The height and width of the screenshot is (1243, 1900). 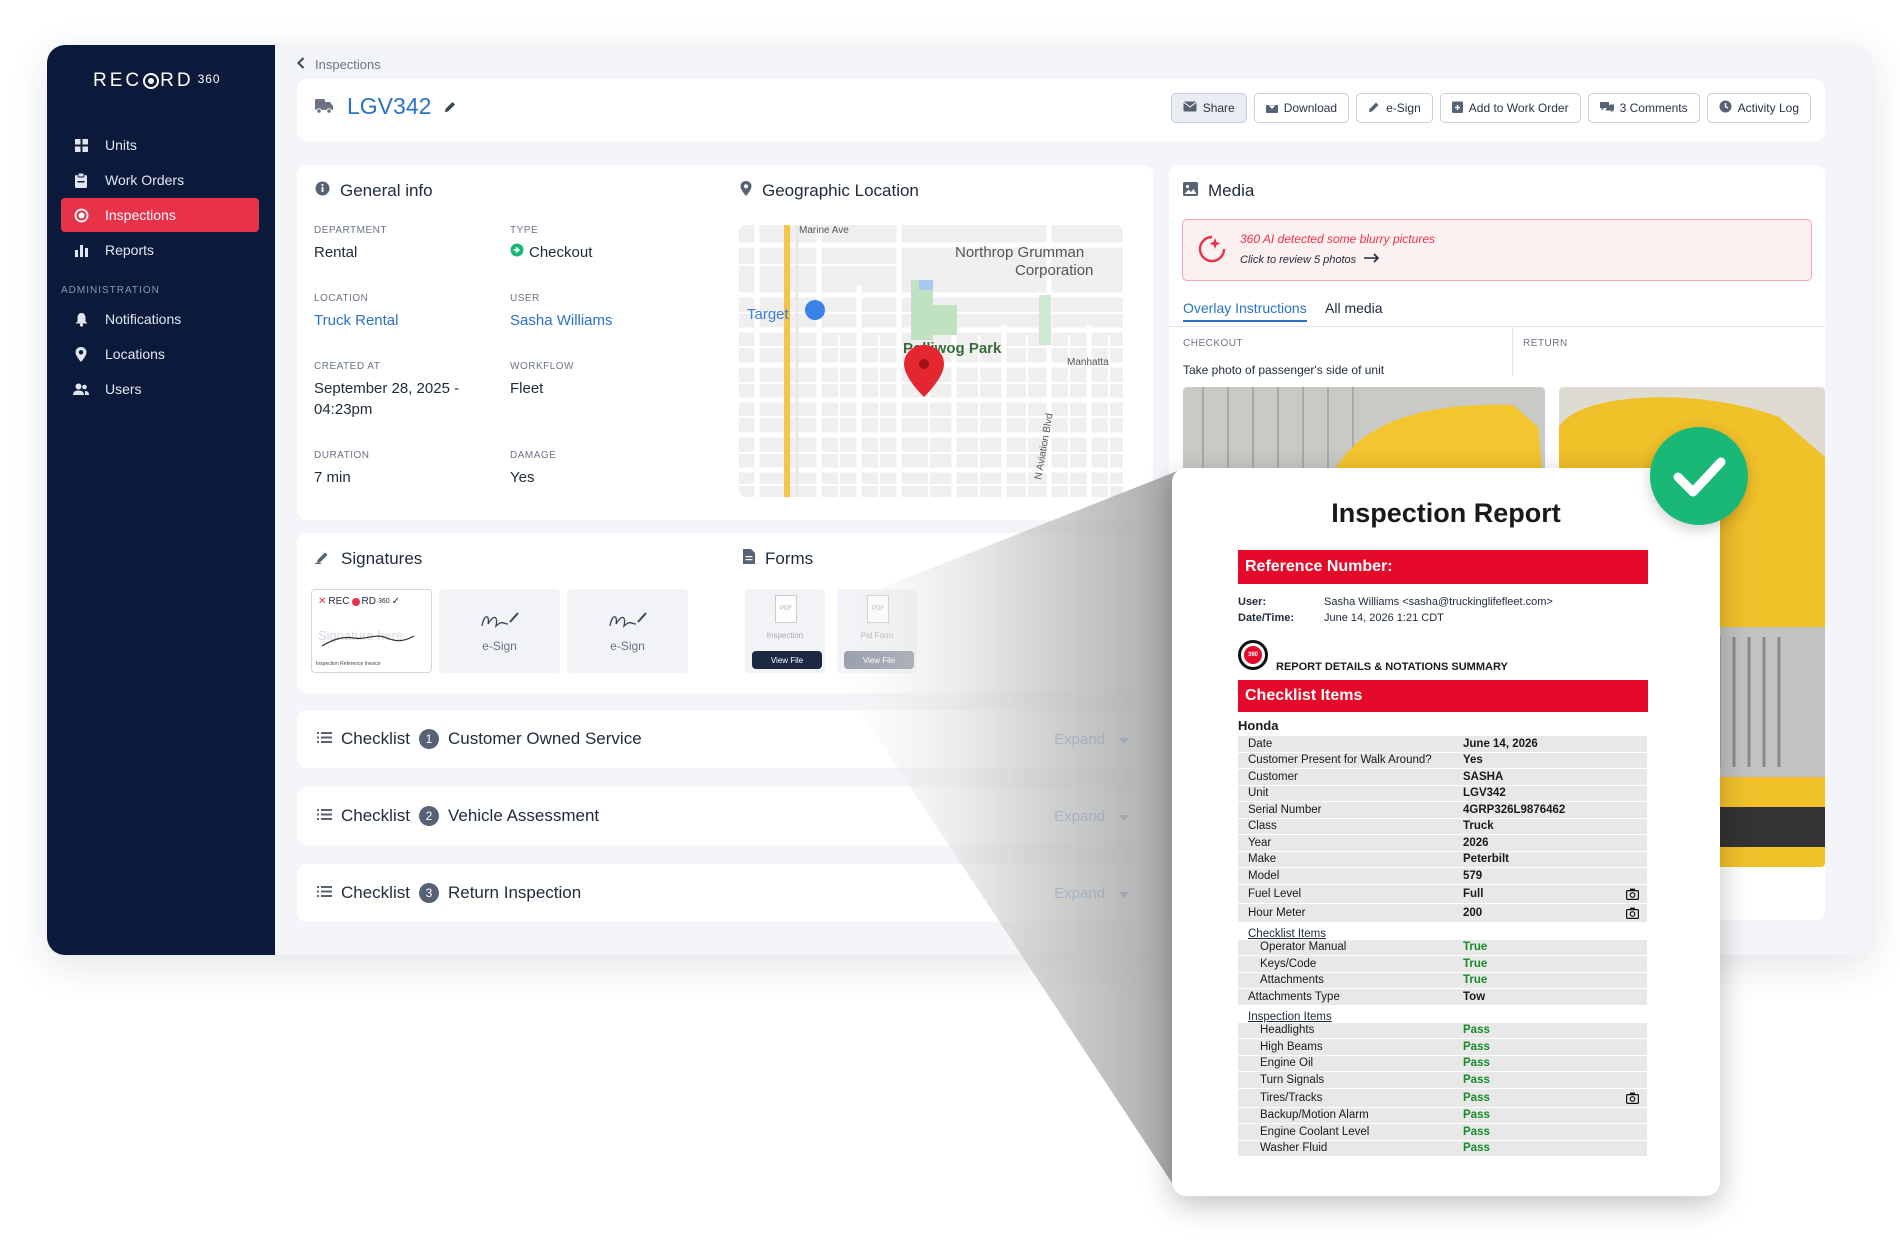 What do you see at coordinates (1291, 1046) in the screenshot?
I see `row-key: High Beams` at bounding box center [1291, 1046].